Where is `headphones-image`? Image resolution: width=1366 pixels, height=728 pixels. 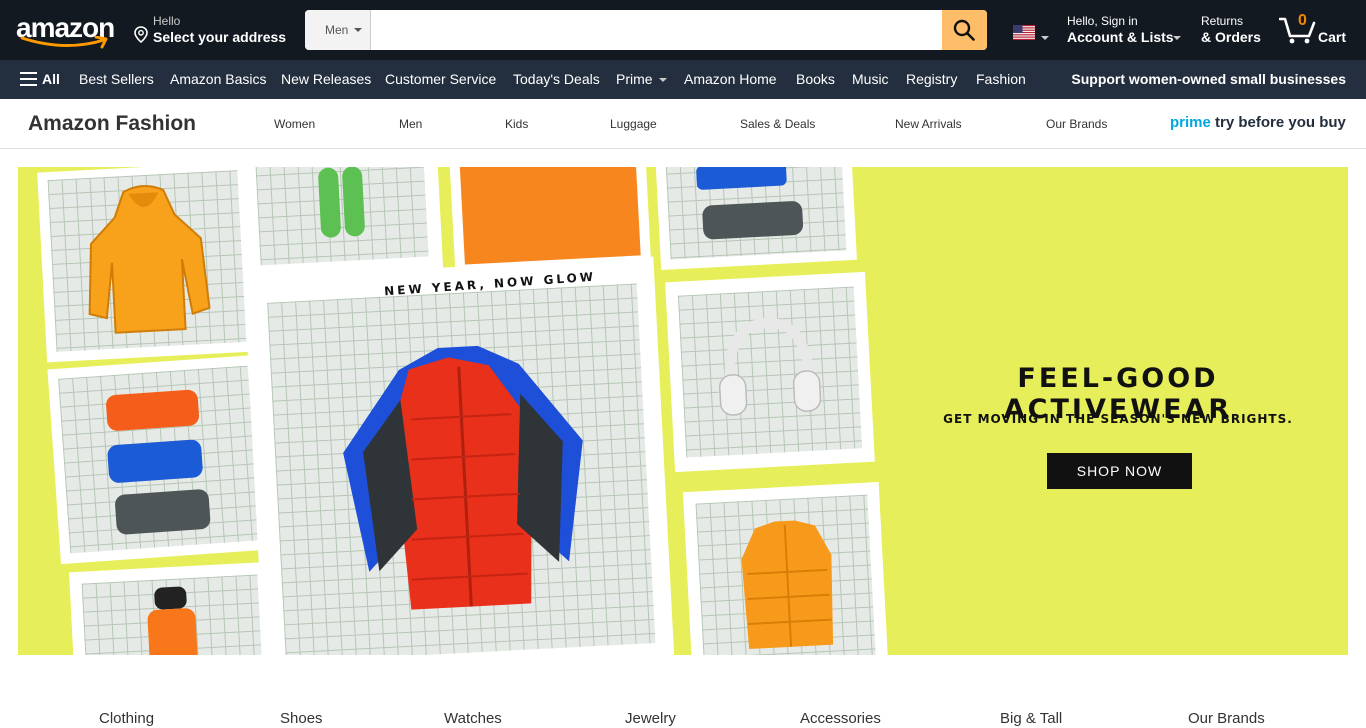 headphones-image is located at coordinates (770, 367).